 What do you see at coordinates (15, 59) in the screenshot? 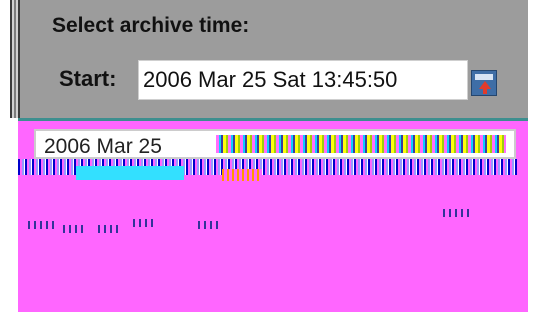
I see `window-edge-rule` at bounding box center [15, 59].